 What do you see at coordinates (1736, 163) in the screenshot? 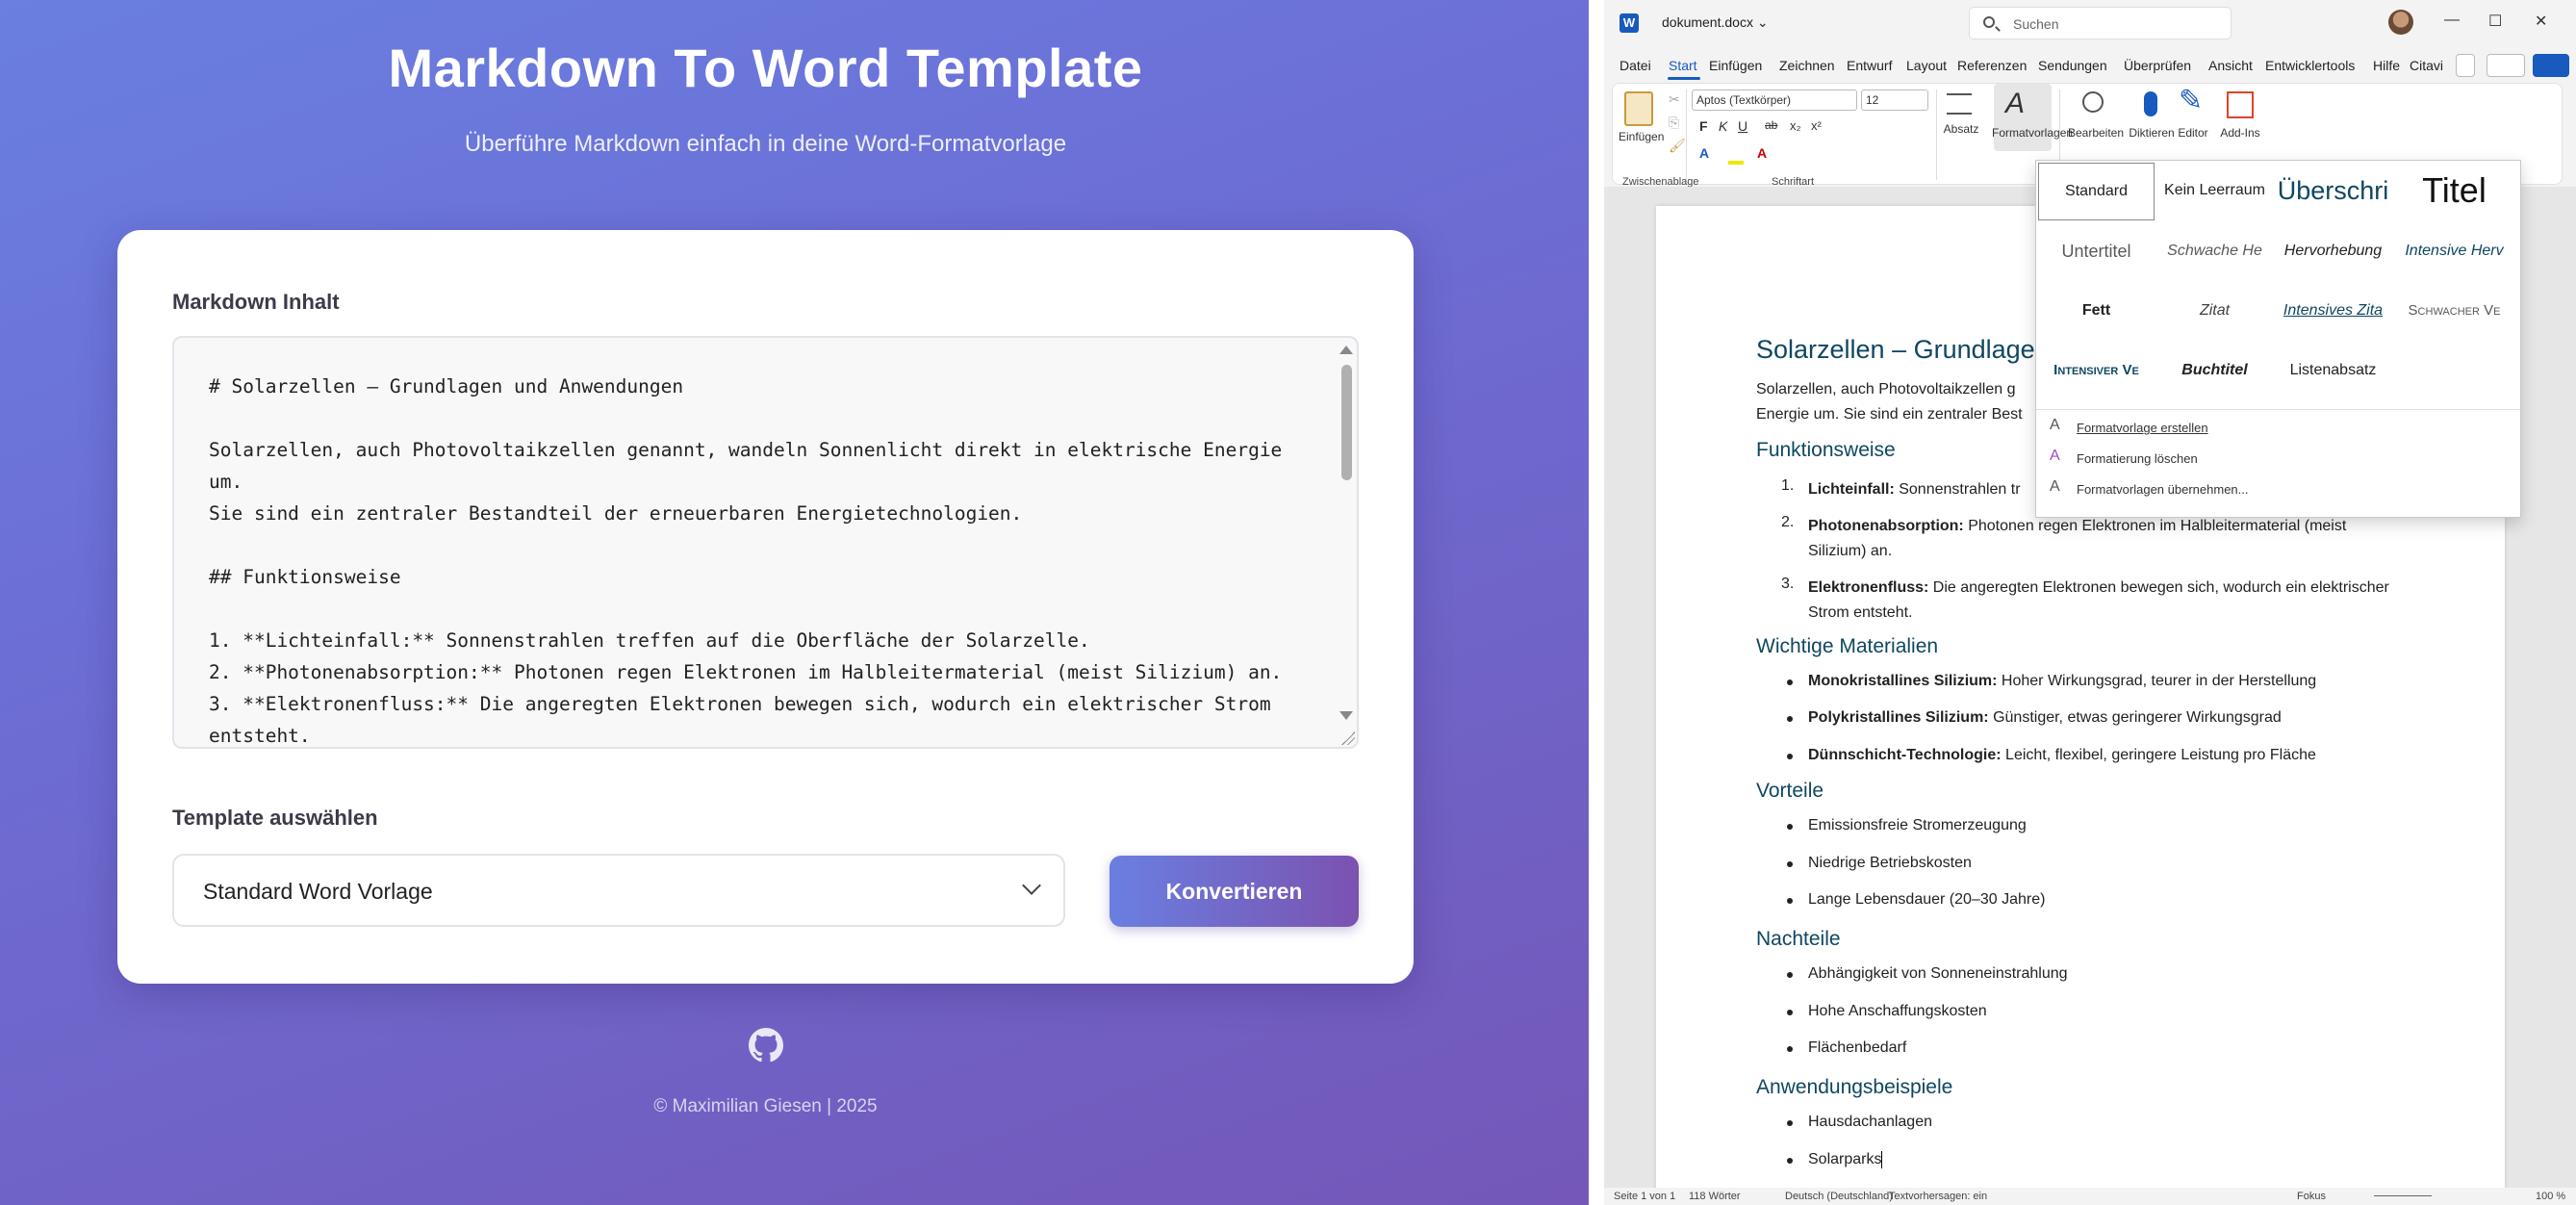
I see `highlight-color-icon` at bounding box center [1736, 163].